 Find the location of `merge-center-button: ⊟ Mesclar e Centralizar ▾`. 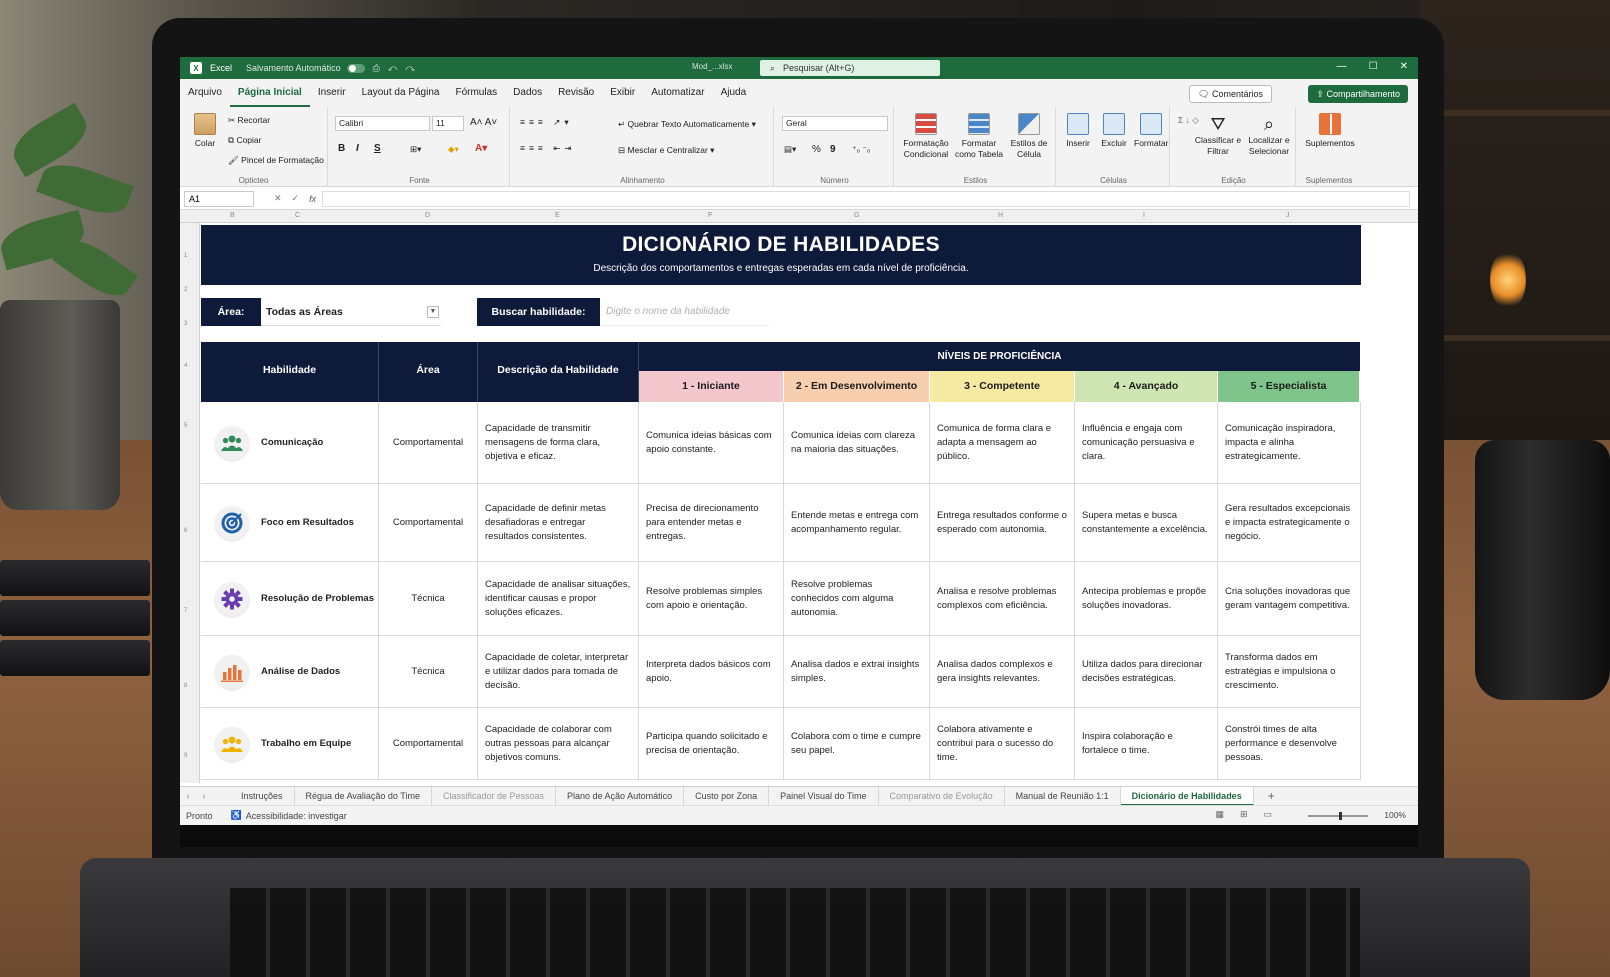

merge-center-button: ⊟ Mesclar e Centralizar ▾ is located at coordinates (666, 150).